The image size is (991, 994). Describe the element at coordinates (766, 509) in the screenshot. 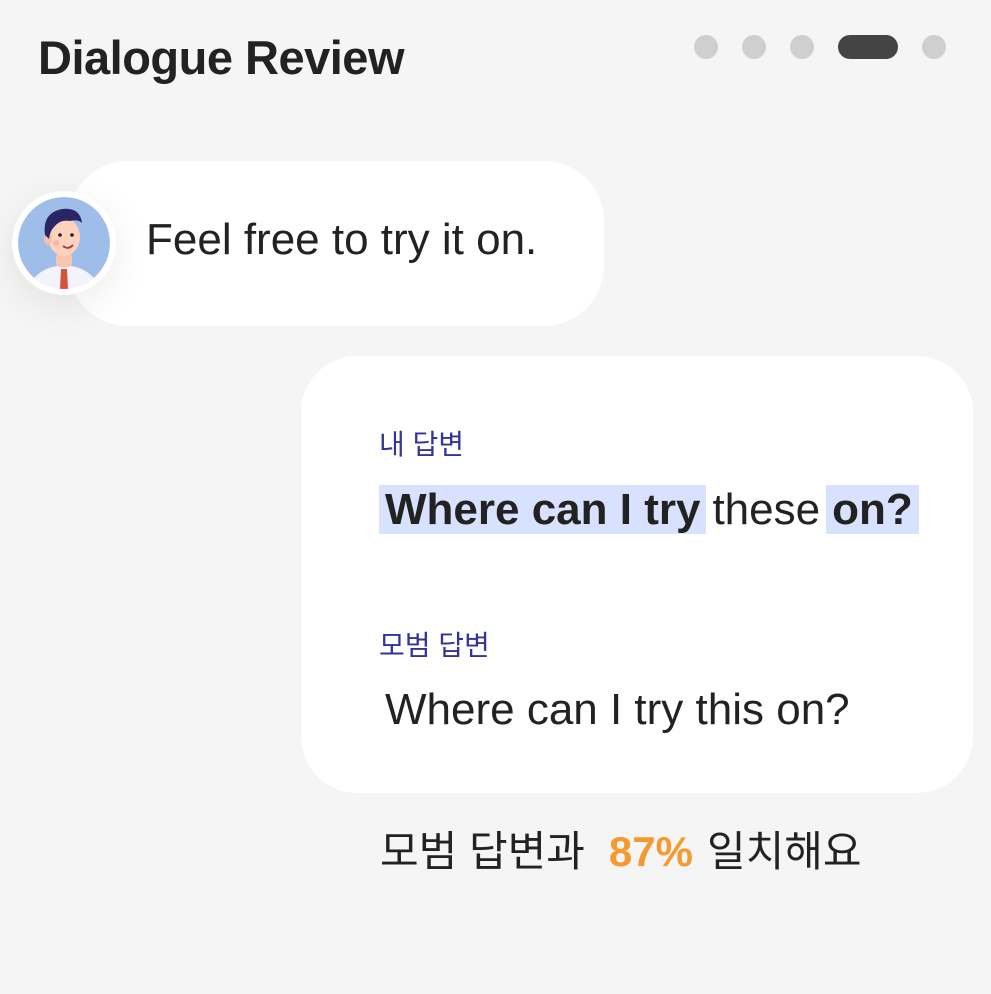

I see `unmatched-segment: these` at that location.